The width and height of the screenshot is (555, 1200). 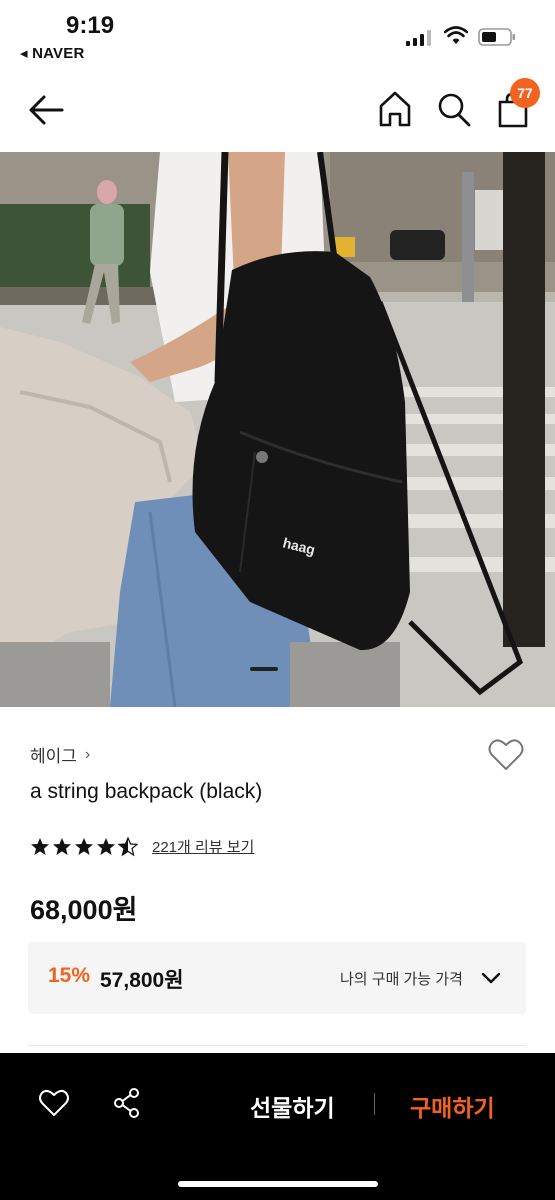 I want to click on half-star-icon, so click(x=128, y=846).